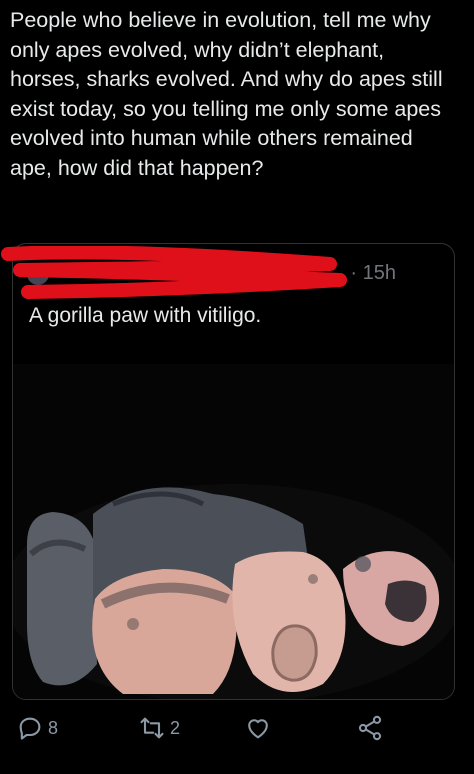 The height and width of the screenshot is (774, 474). I want to click on retweet-button: 2, so click(159, 728).